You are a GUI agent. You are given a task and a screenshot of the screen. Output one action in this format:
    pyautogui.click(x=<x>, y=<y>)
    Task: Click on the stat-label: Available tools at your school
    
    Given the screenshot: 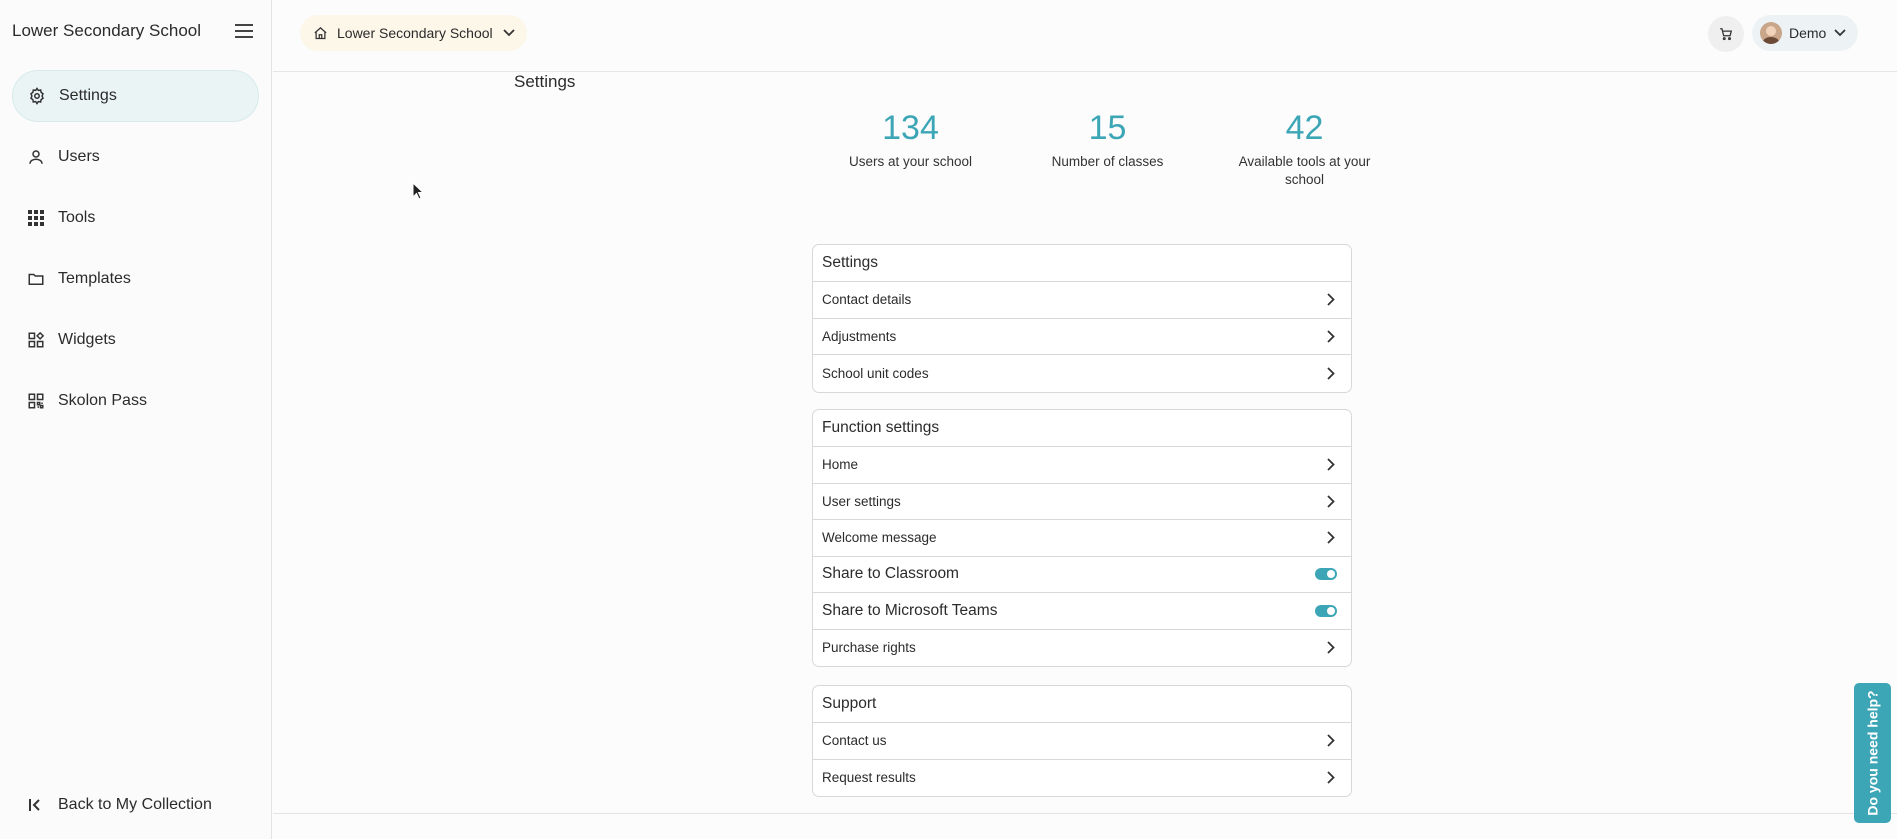 What is the action you would take?
    pyautogui.click(x=1304, y=170)
    